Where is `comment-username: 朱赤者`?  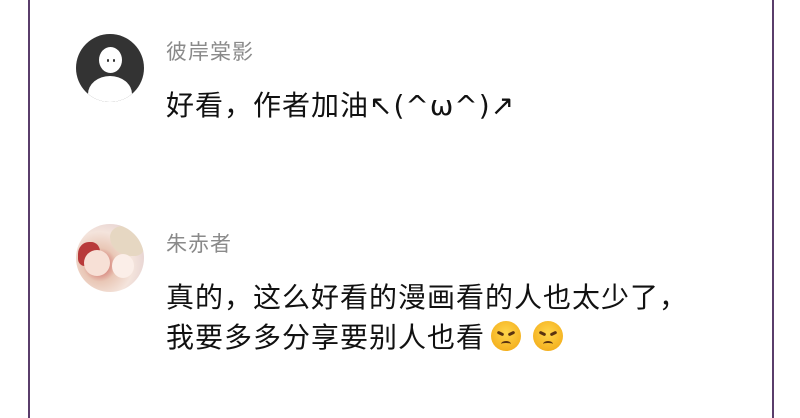 comment-username: 朱赤者 is located at coordinates (199, 243).